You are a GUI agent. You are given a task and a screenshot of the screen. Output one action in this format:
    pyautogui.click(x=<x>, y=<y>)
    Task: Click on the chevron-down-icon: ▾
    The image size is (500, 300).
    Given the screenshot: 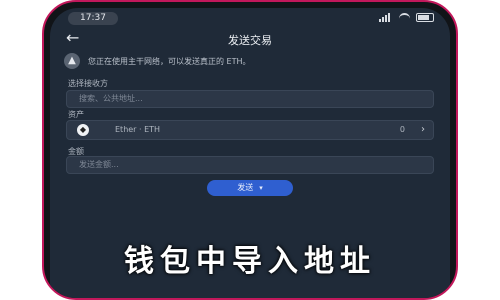 What is the action you would take?
    pyautogui.click(x=261, y=188)
    